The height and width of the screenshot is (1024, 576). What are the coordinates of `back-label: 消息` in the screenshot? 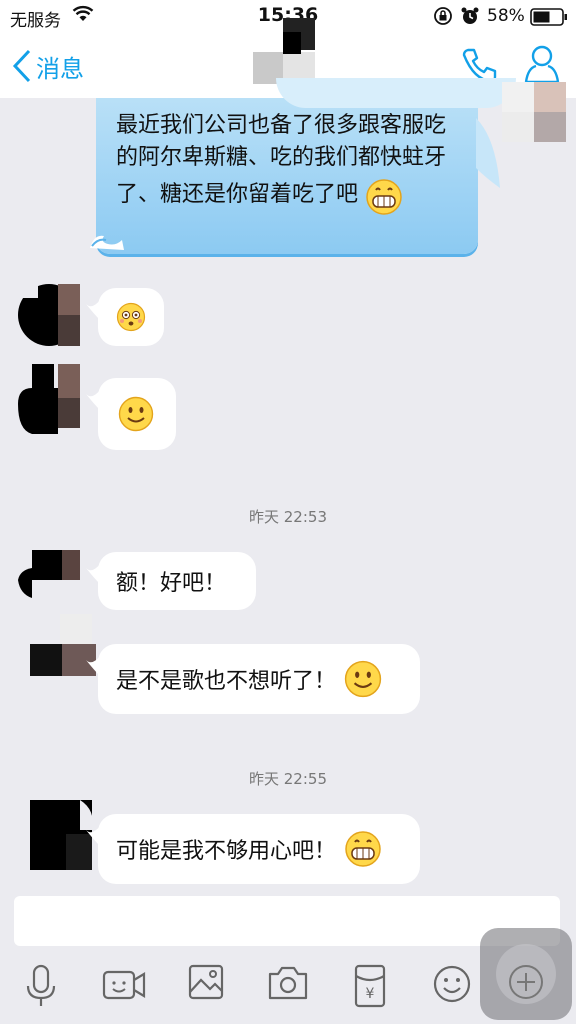 It's located at (60, 68).